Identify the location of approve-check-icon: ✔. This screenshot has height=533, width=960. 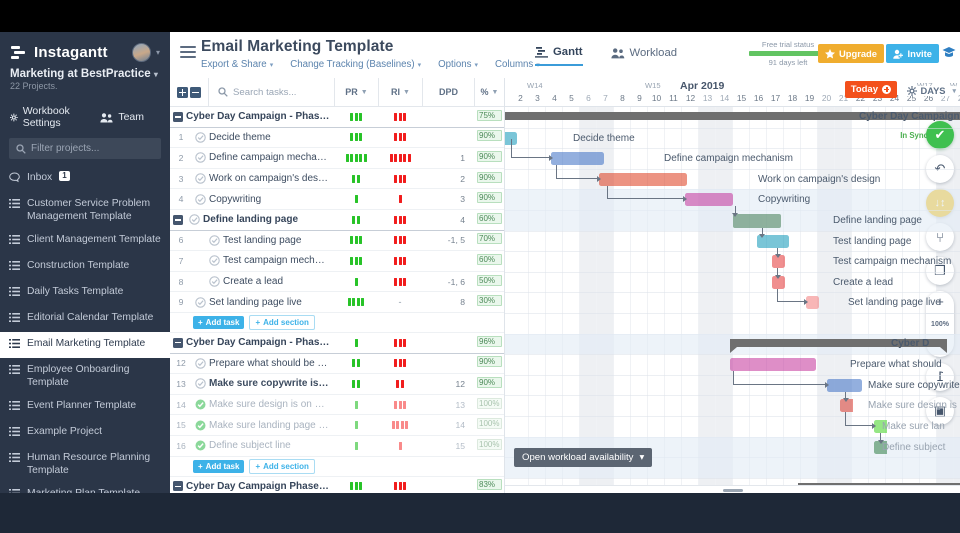
(940, 135).